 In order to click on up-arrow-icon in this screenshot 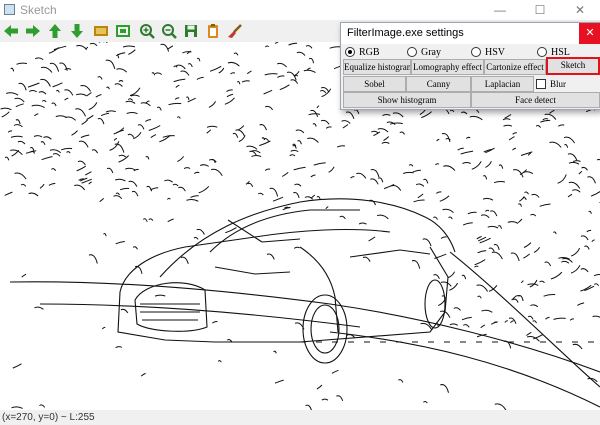, I will do `click(55, 31)`.